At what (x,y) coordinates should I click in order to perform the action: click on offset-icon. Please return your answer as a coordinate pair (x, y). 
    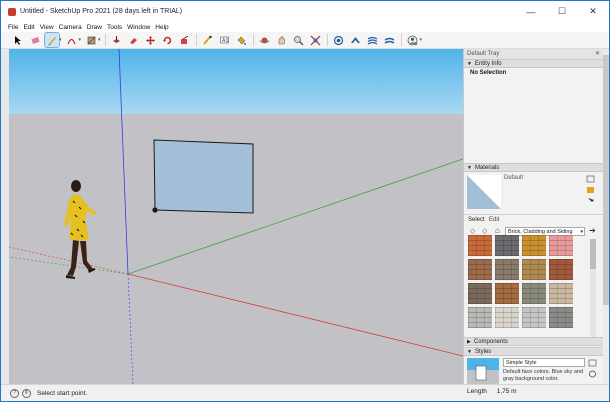
    Looking at the image, I should click on (185, 40).